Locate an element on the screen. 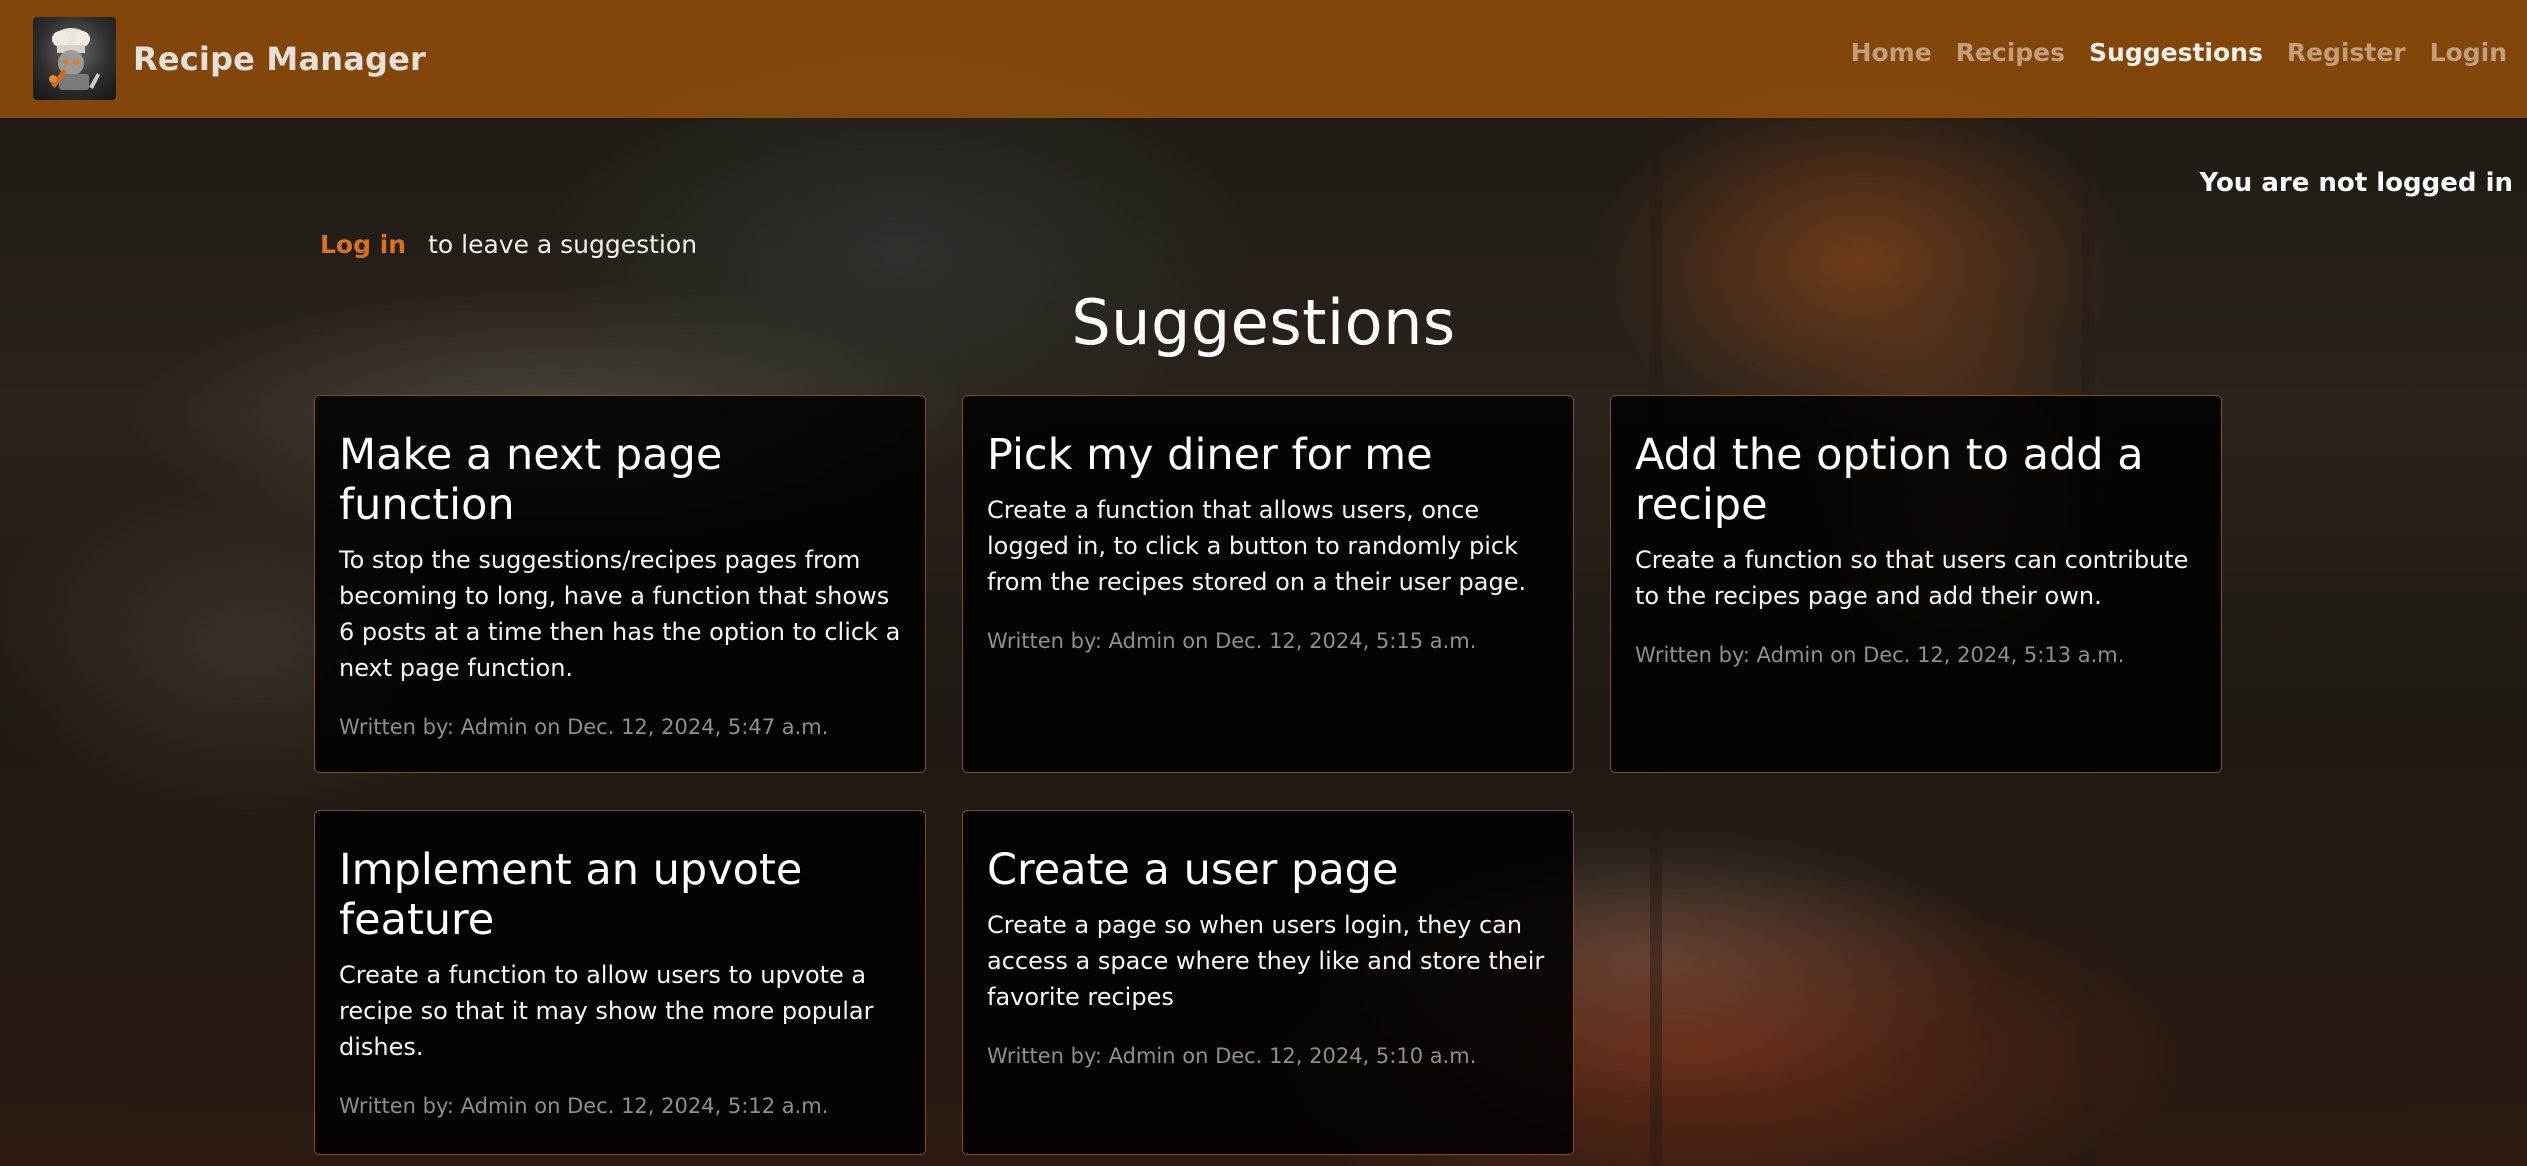 The height and width of the screenshot is (1166, 2527). nav-suggestions-link: Suggestions is located at coordinates (2176, 52).